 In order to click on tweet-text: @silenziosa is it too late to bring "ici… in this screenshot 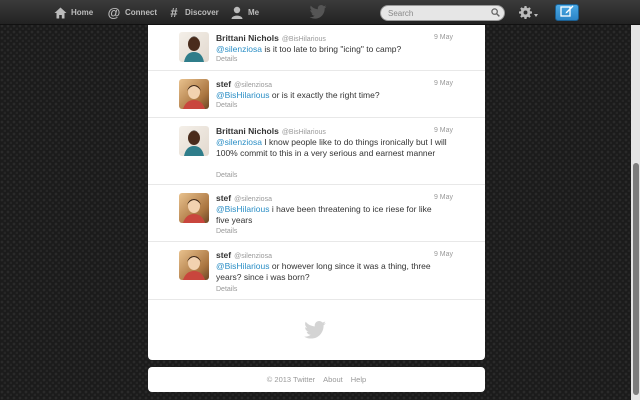, I will do `click(336, 49)`.